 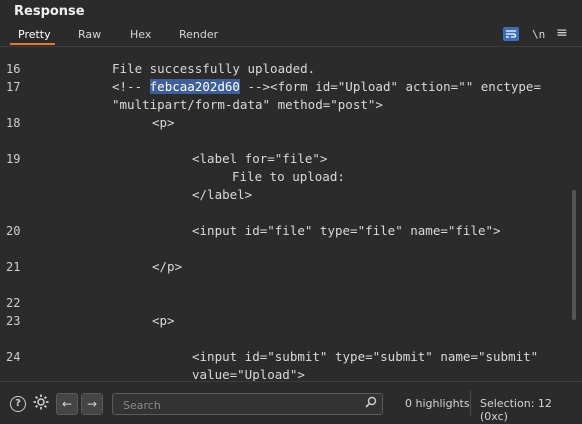 I want to click on selected-text: febcaa202d60, so click(x=194, y=86).